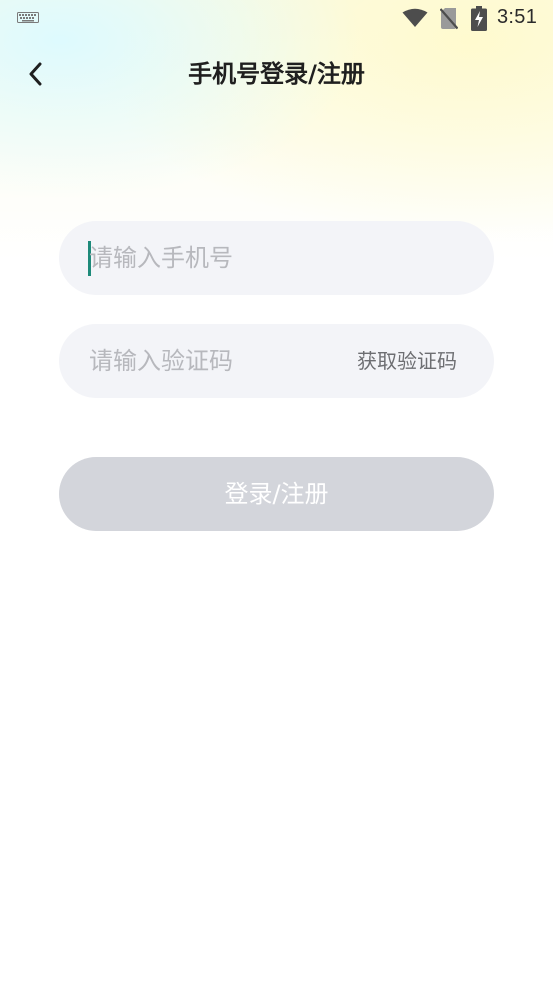 The image size is (553, 983). I want to click on no-sim-icon, so click(449, 19).